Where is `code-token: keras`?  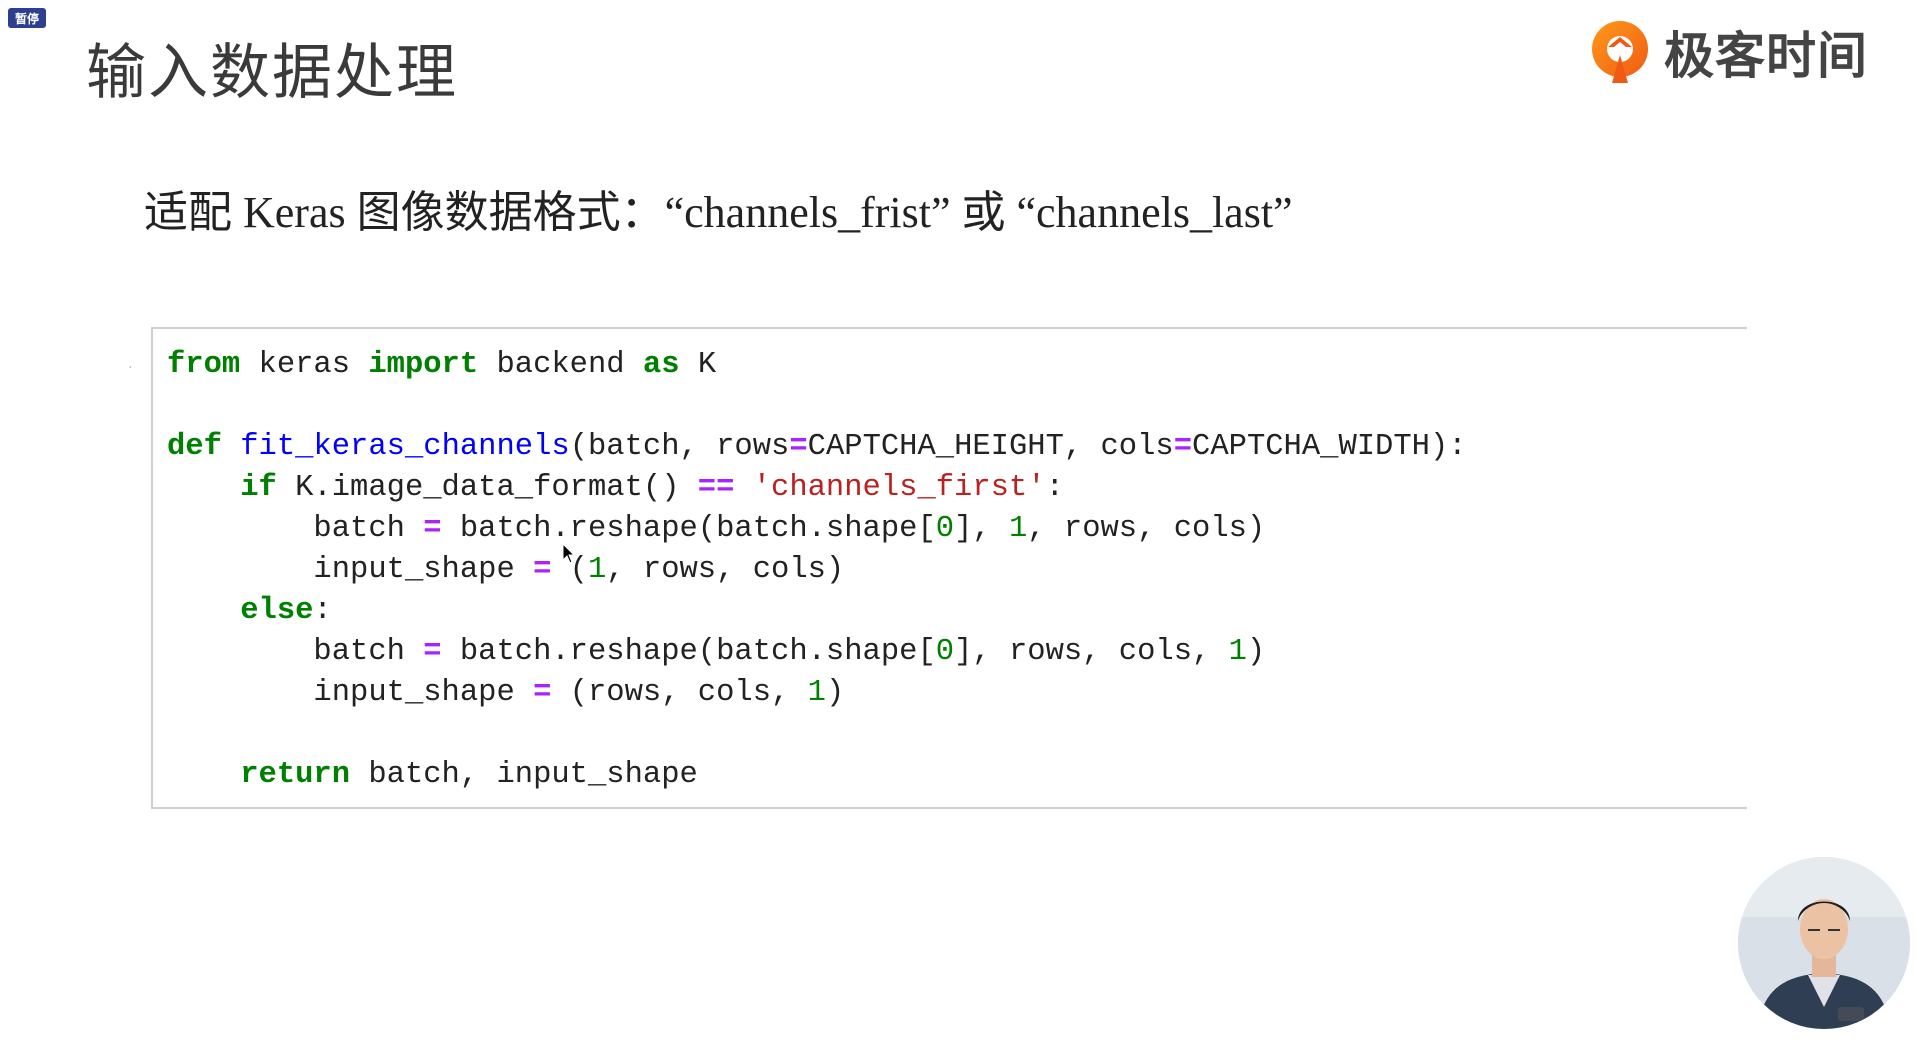
code-token: keras is located at coordinates (304, 365).